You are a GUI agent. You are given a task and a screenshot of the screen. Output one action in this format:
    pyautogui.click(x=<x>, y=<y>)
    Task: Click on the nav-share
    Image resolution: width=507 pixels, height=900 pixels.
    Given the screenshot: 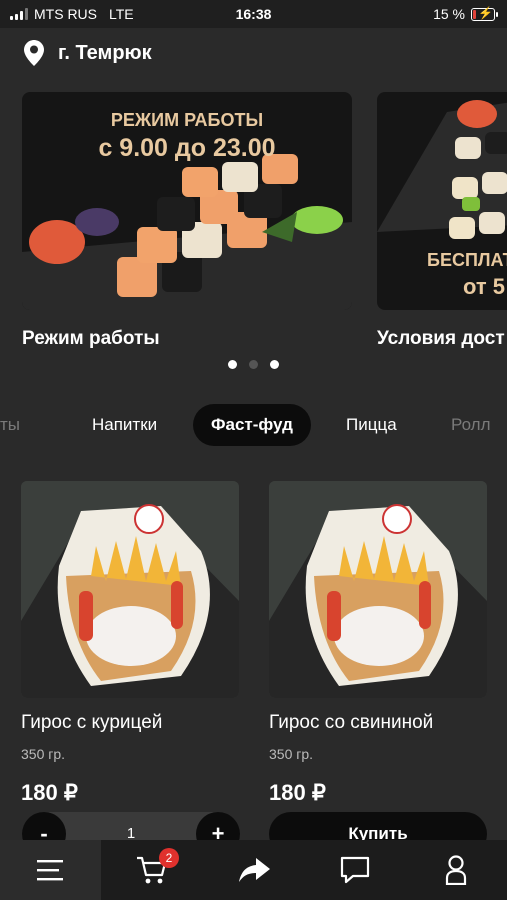 What is the action you would take?
    pyautogui.click(x=253, y=870)
    